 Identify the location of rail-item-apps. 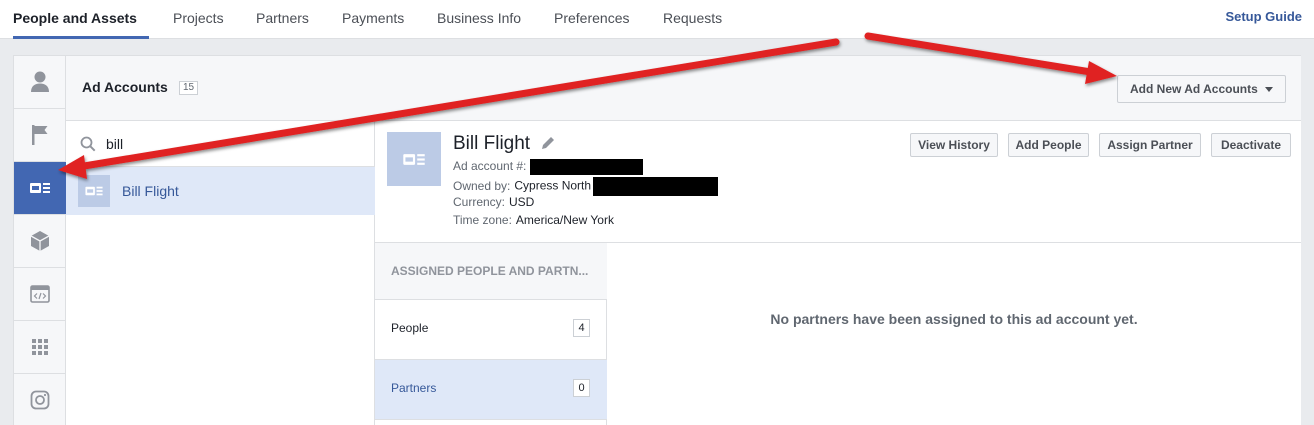
(40, 347).